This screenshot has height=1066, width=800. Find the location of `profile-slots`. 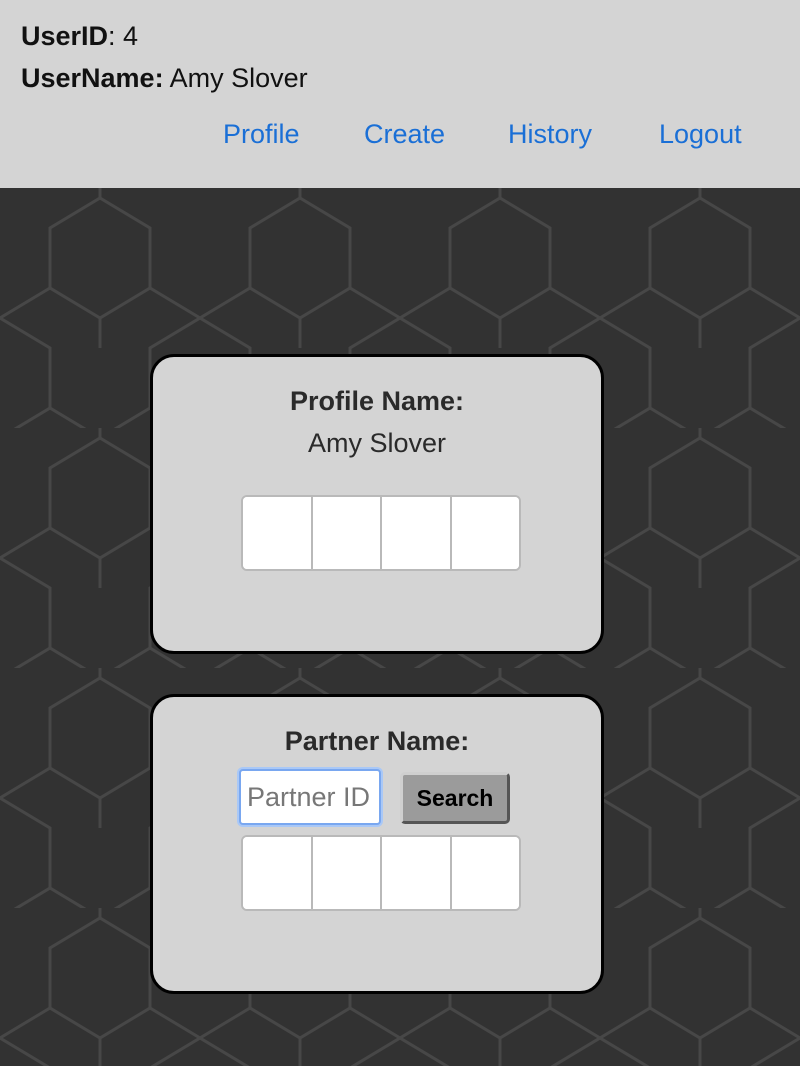

profile-slots is located at coordinates (381, 533).